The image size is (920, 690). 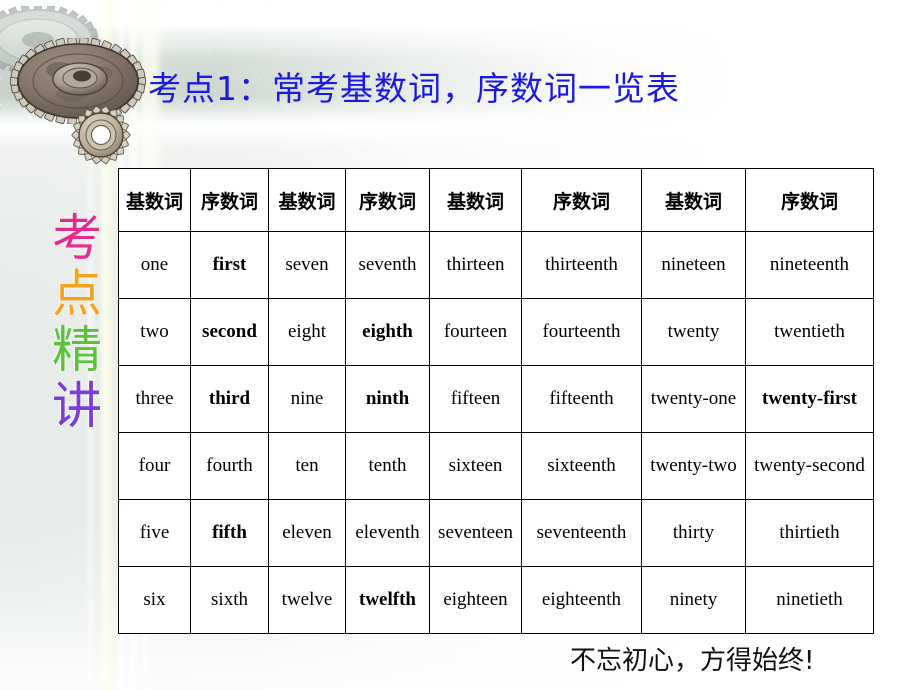 What do you see at coordinates (387, 265) in the screenshot?
I see `table-cell-r0-c3: seventh` at bounding box center [387, 265].